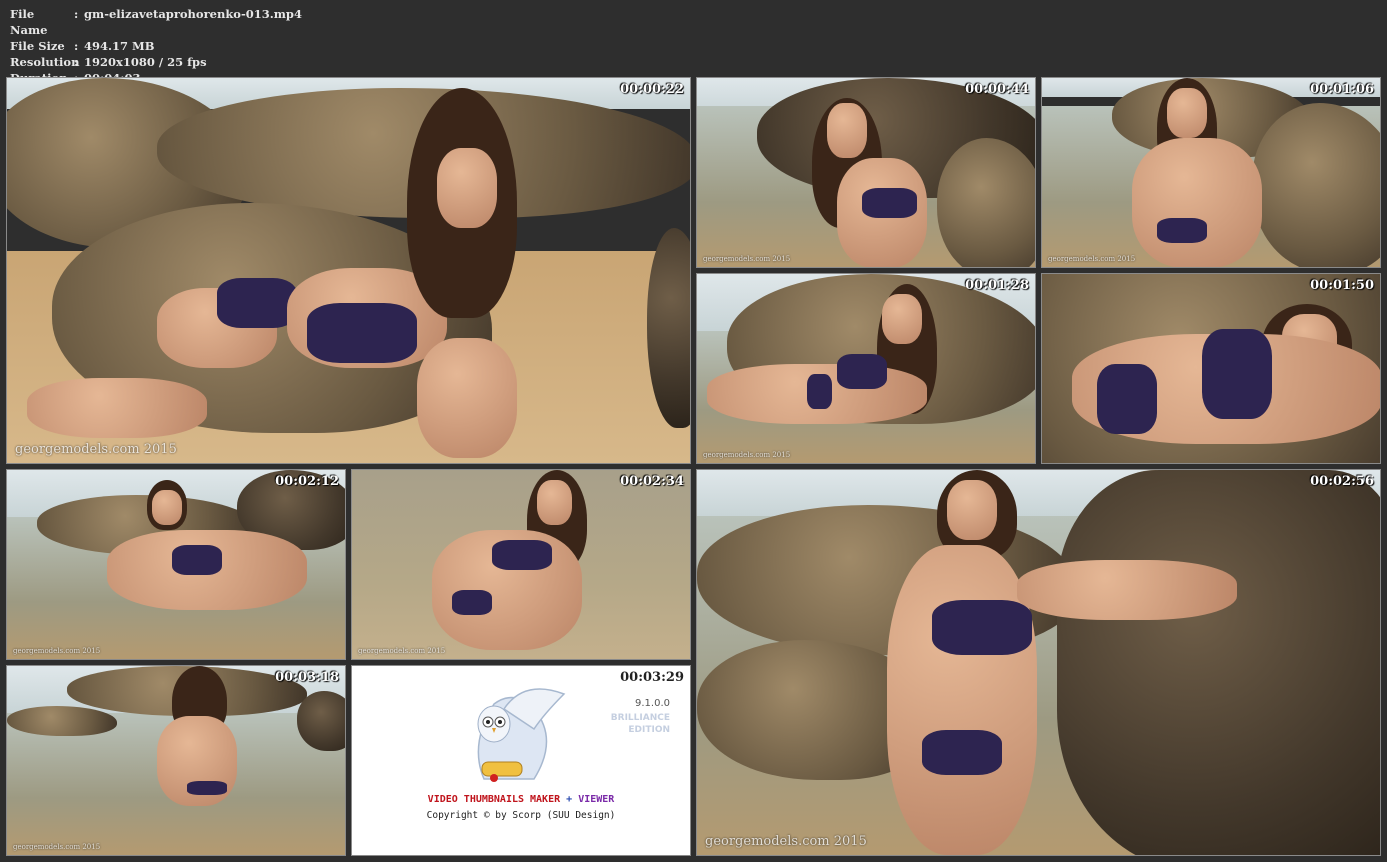  I want to click on timestamp-label: 00:03:29, so click(652, 677).